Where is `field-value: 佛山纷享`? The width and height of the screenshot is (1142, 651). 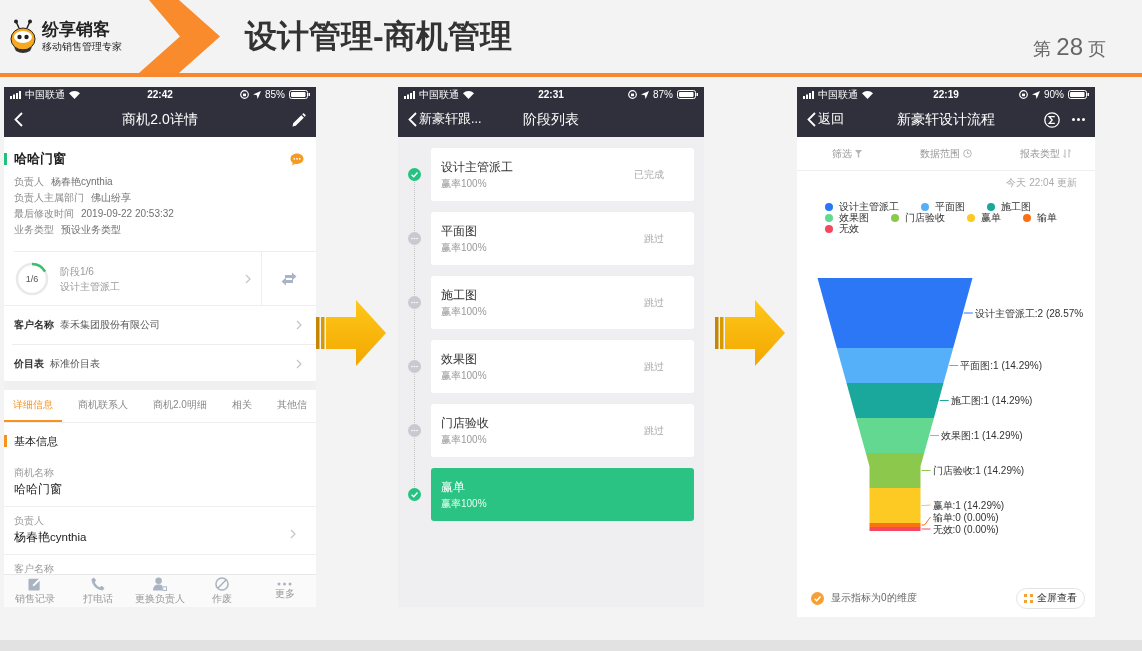
field-value: 佛山纷享 is located at coordinates (111, 198).